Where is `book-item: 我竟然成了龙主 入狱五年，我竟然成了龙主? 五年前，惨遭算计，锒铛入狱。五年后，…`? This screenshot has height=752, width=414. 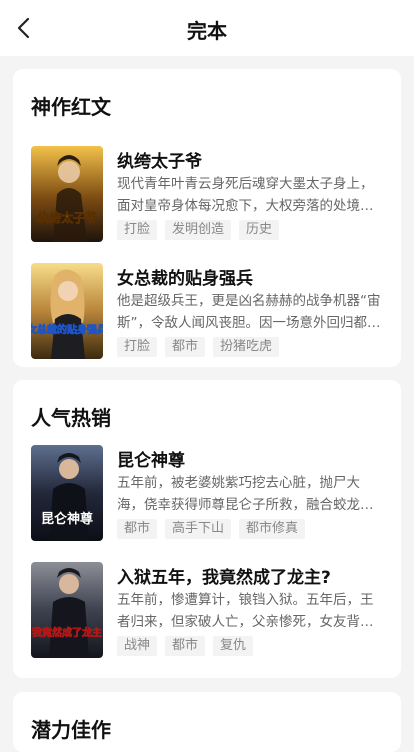 book-item: 我竟然成了龙主 入狱五年，我竟然成了龙主? 五年前，惨遭算计，锒铛入狱。五年后，… is located at coordinates (207, 610).